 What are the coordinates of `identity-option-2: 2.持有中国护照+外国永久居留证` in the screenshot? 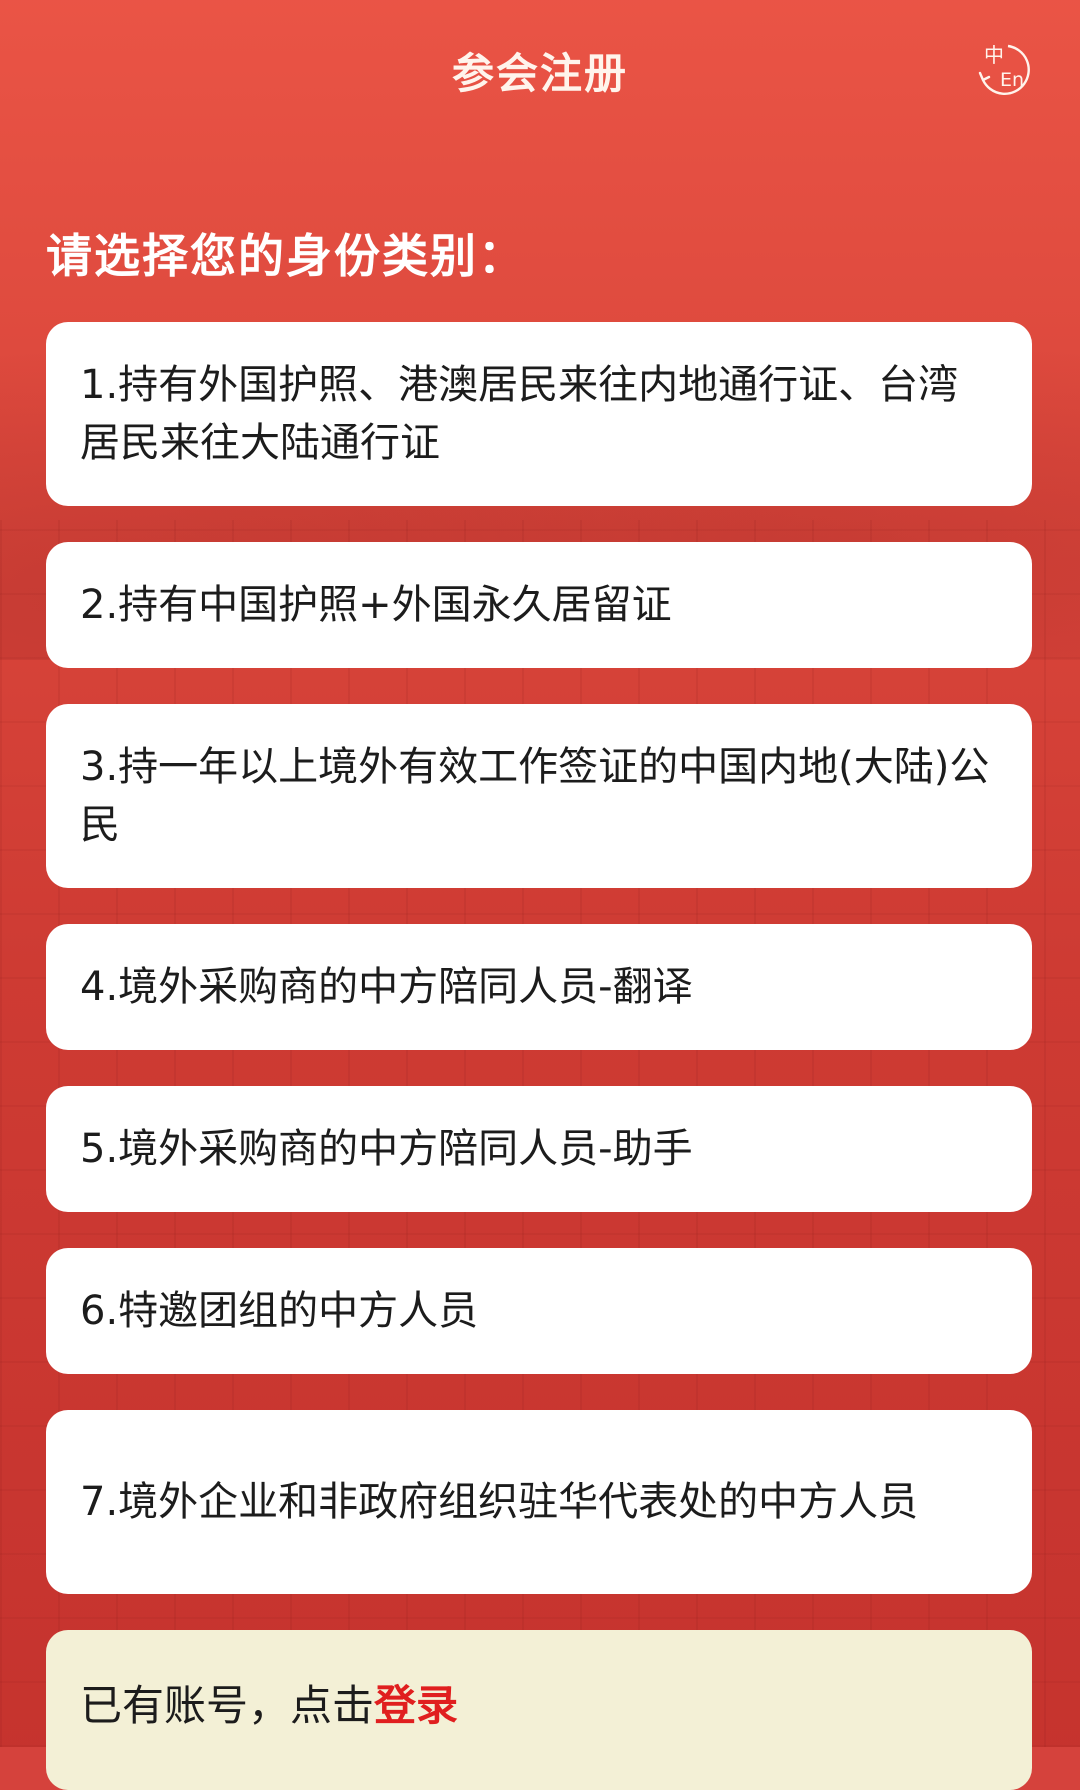 It's located at (539, 605).